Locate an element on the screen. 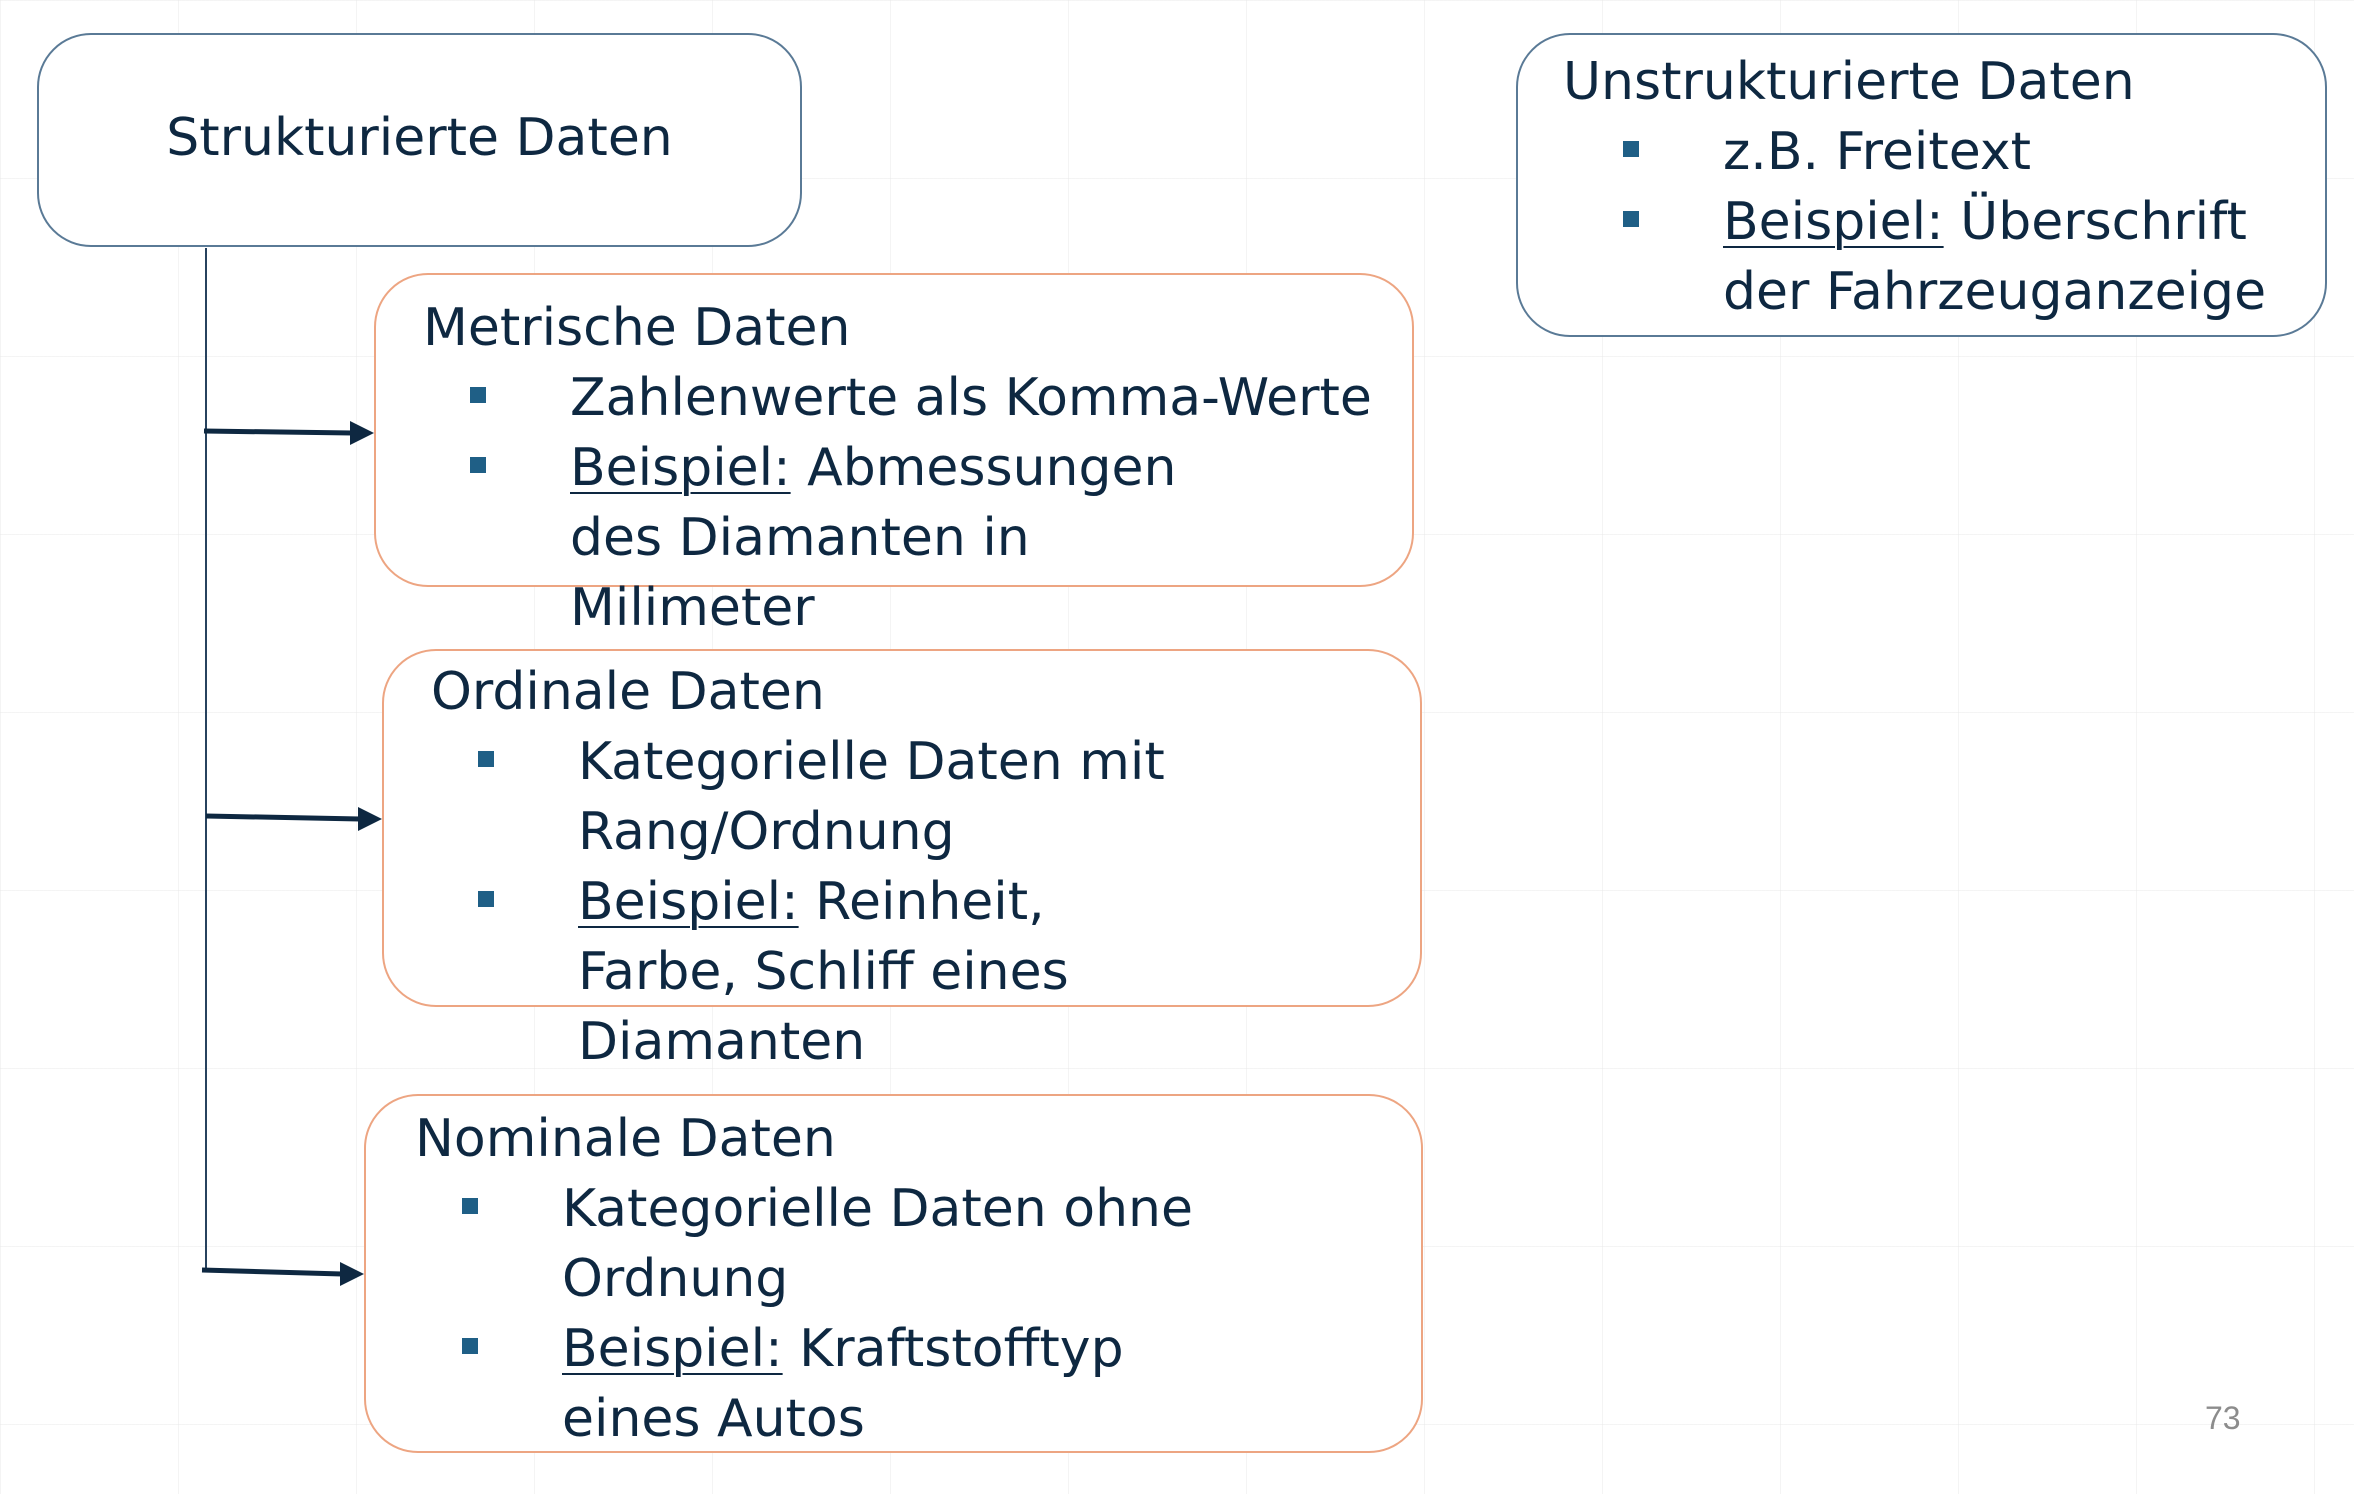 The width and height of the screenshot is (2354, 1494). structured-data-title: Strukturierte Daten is located at coordinates (419, 138).